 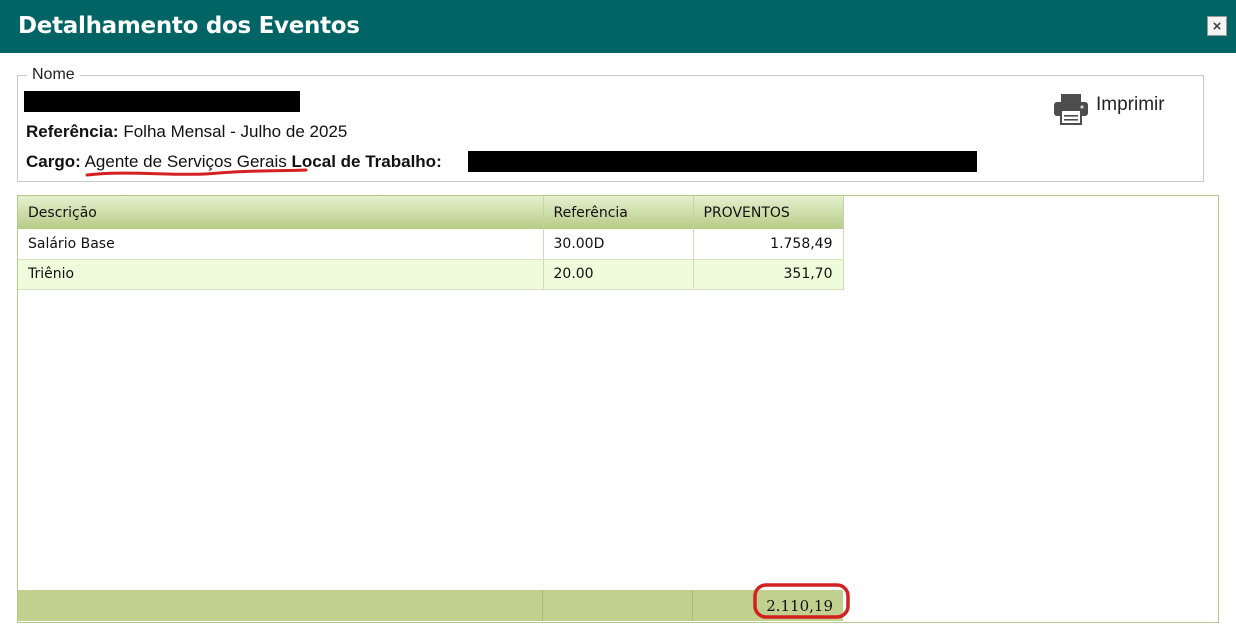 I want to click on cell-proventos: 351,70, so click(x=768, y=274).